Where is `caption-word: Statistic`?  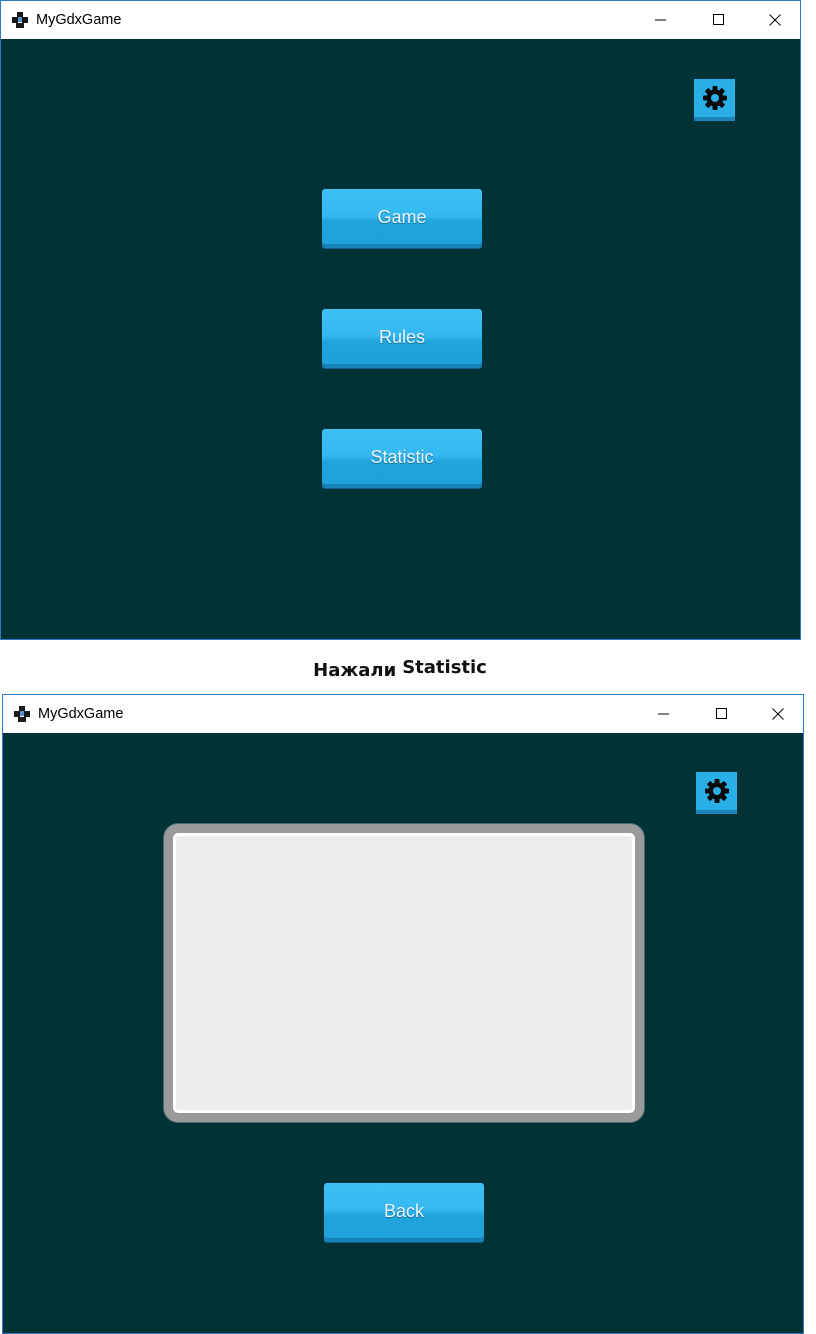 caption-word: Statistic is located at coordinates (444, 667).